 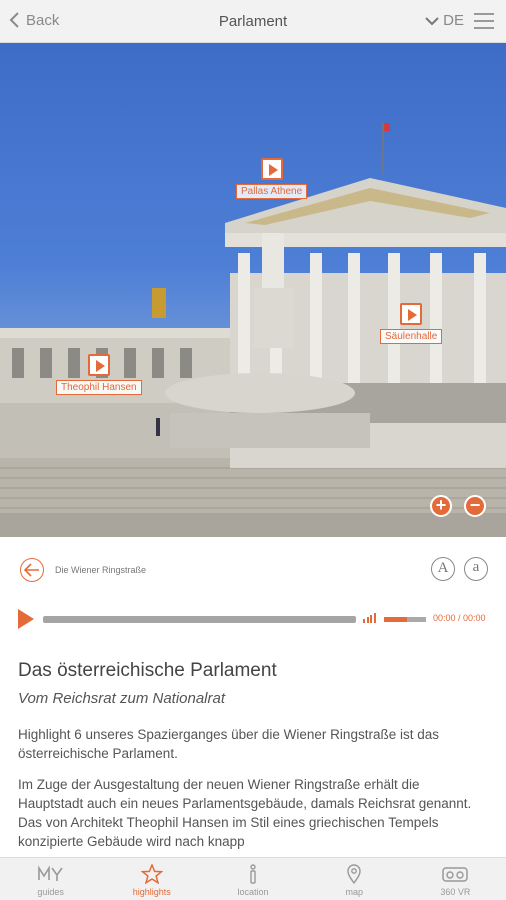 What do you see at coordinates (453, 20) in the screenshot?
I see `language-label: DE` at bounding box center [453, 20].